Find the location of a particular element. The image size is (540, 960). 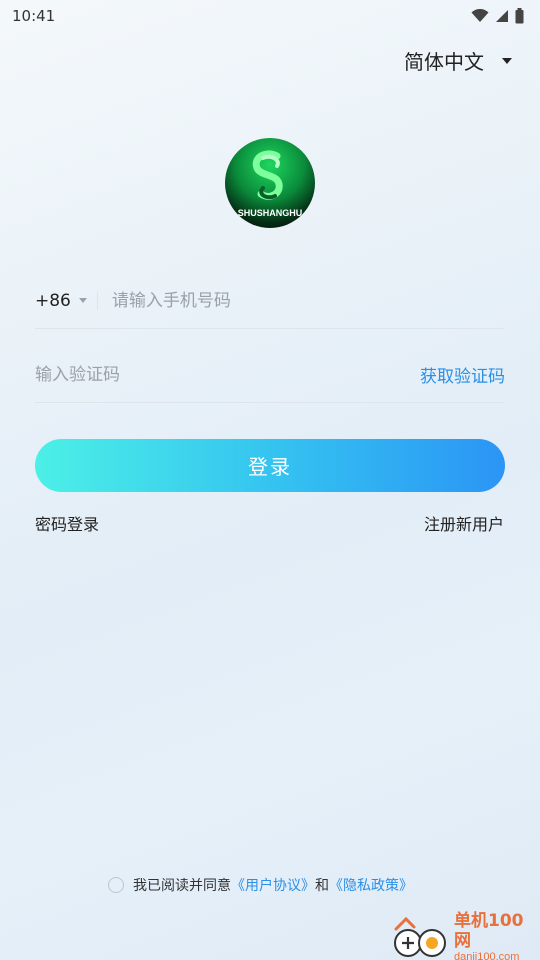

country-code-divider is located at coordinates (97, 300).